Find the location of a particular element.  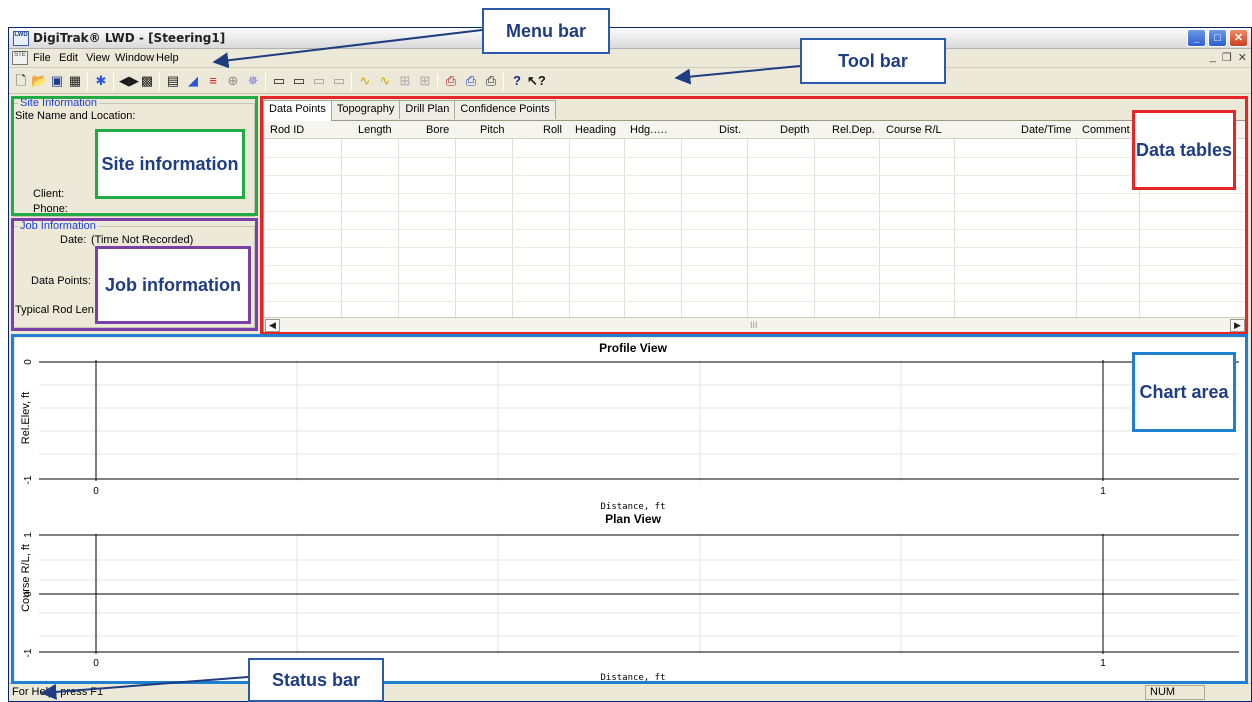

menu-help: Help is located at coordinates (167, 58).